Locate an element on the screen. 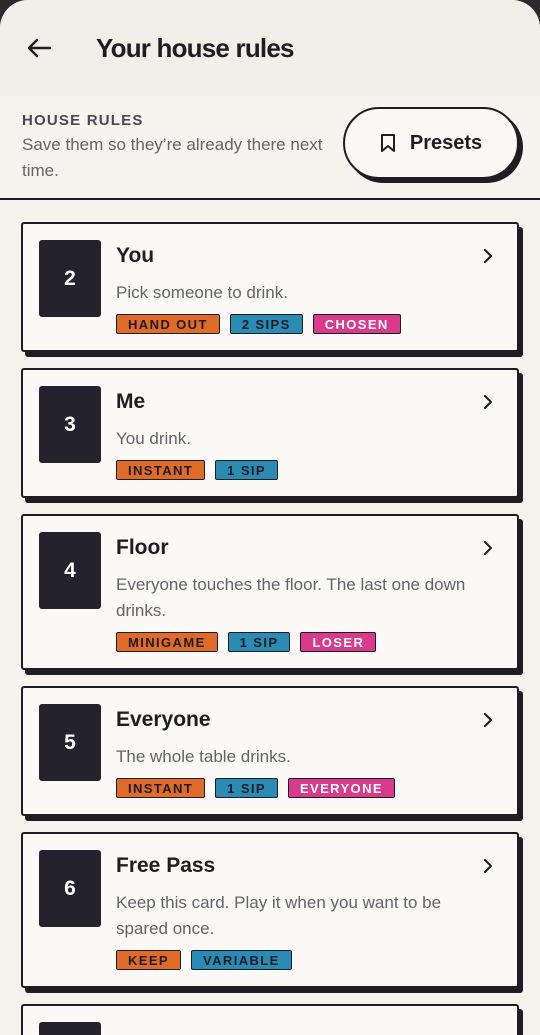  presets-button: Presets is located at coordinates (431, 143).